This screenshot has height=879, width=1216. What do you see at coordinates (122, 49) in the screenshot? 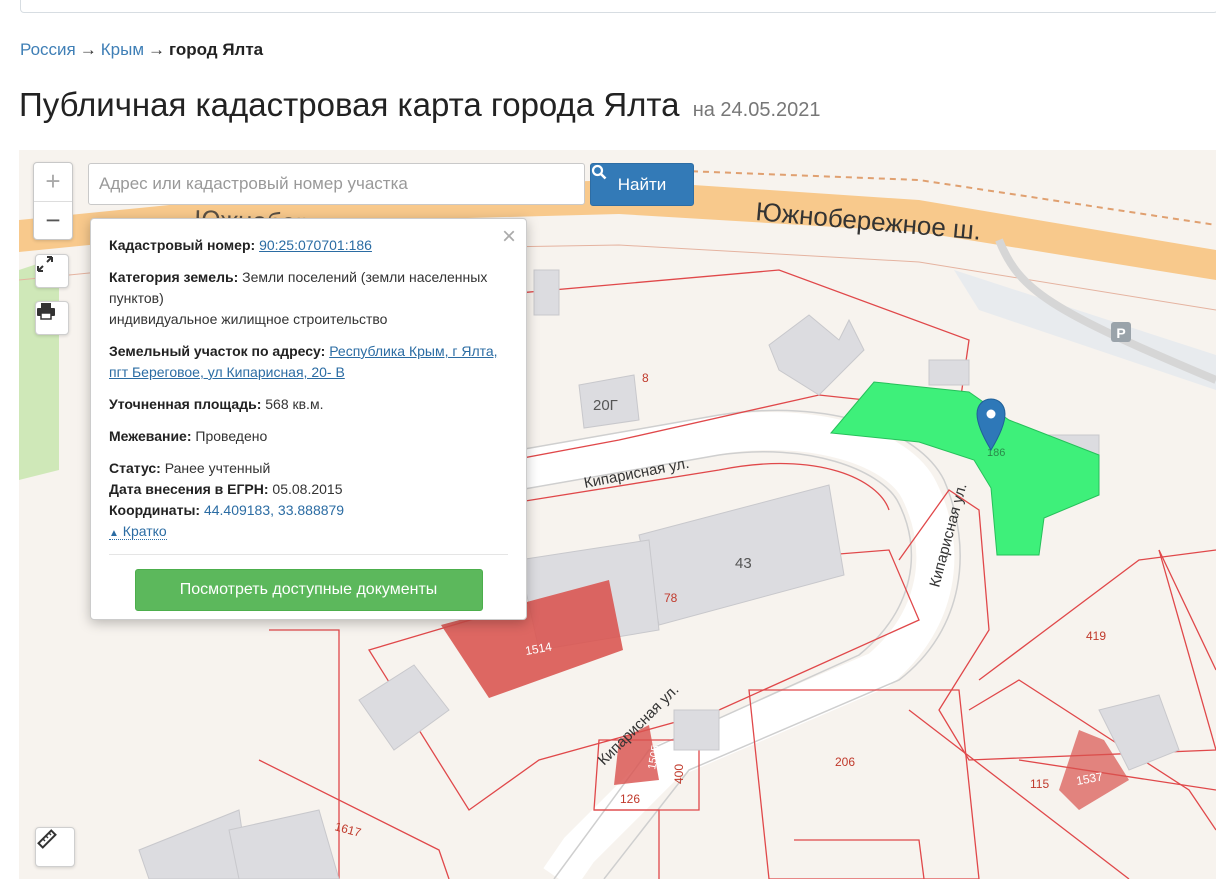
I see `breadcrumb-crimea: Крым` at bounding box center [122, 49].